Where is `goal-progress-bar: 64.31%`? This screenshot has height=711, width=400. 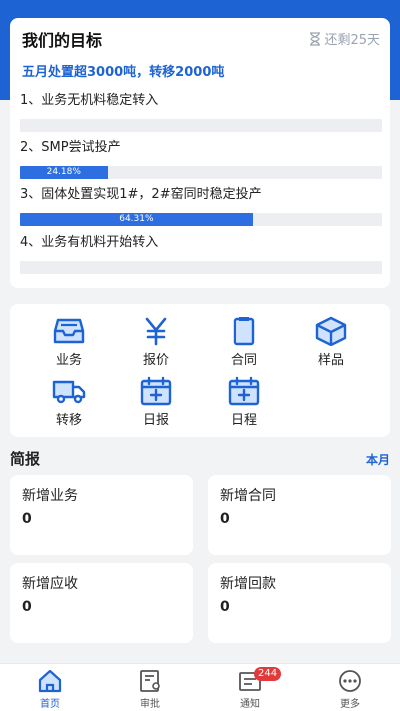 goal-progress-bar: 64.31% is located at coordinates (201, 219).